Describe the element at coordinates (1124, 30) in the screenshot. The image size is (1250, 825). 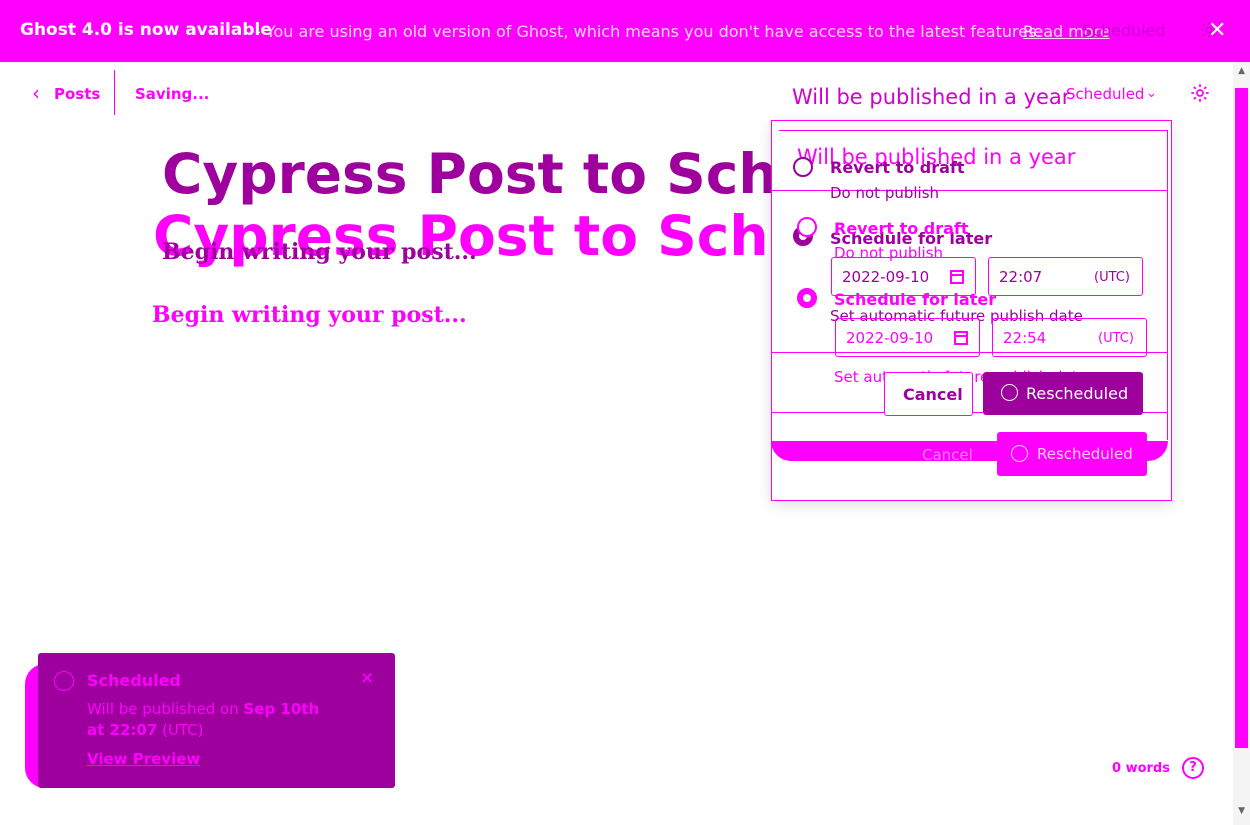
I see `banner-scheduled-ghost: Scheduled` at that location.